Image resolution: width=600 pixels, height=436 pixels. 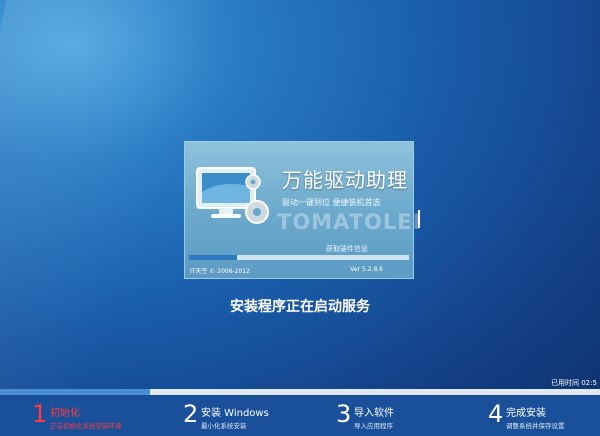 I want to click on splash-title: 万能驱动助理, so click(x=345, y=180).